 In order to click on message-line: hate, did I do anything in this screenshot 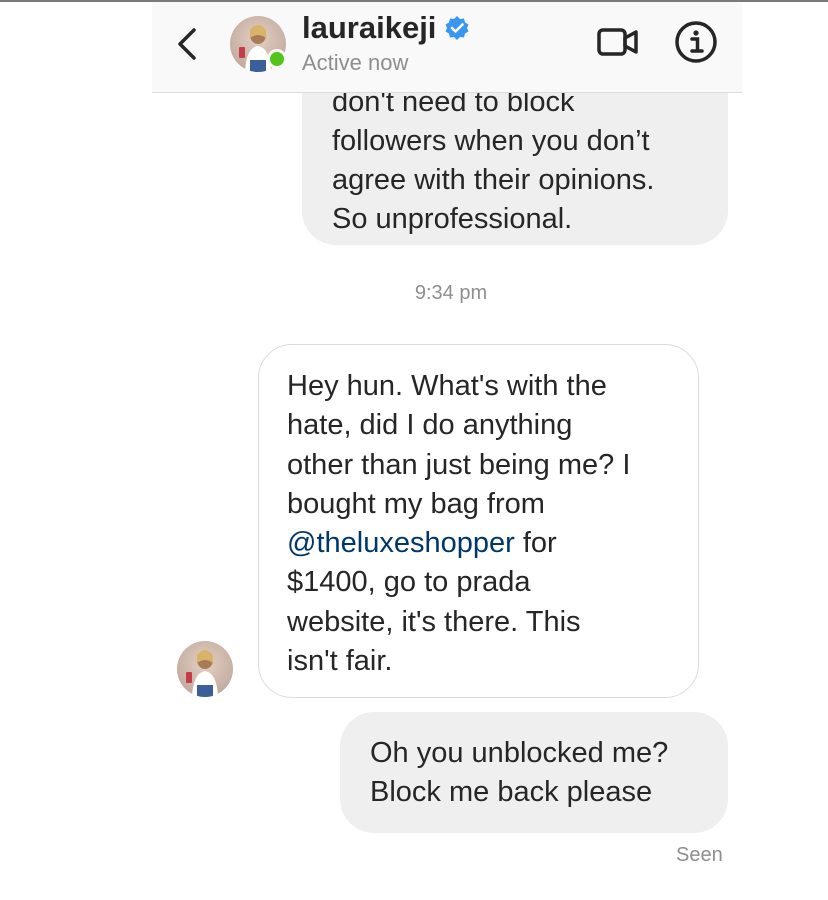, I will do `click(430, 425)`.